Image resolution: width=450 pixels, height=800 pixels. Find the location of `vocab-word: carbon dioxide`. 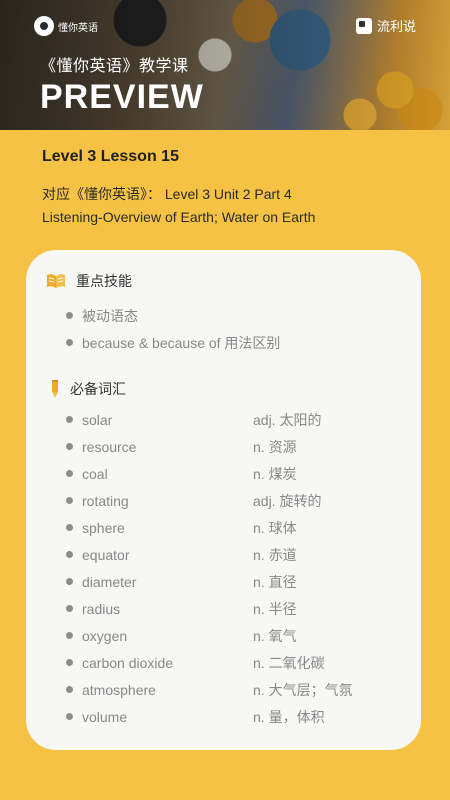

vocab-word: carbon dioxide is located at coordinates (128, 663).